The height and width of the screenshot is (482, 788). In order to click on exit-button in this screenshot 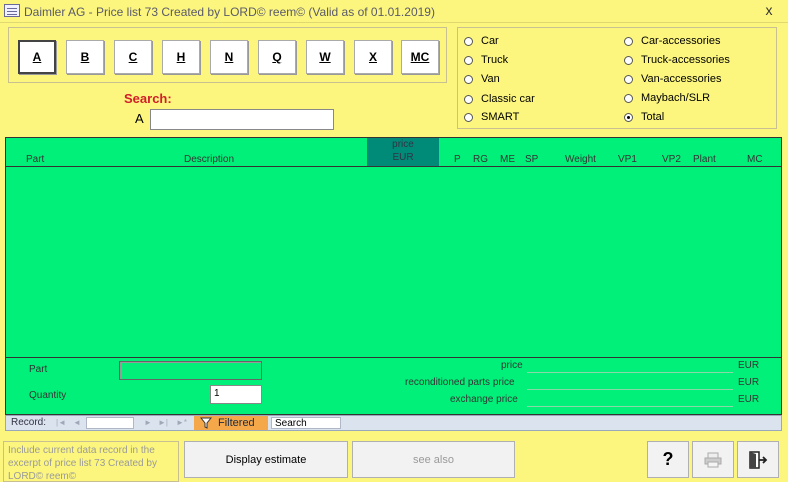, I will do `click(758, 459)`.